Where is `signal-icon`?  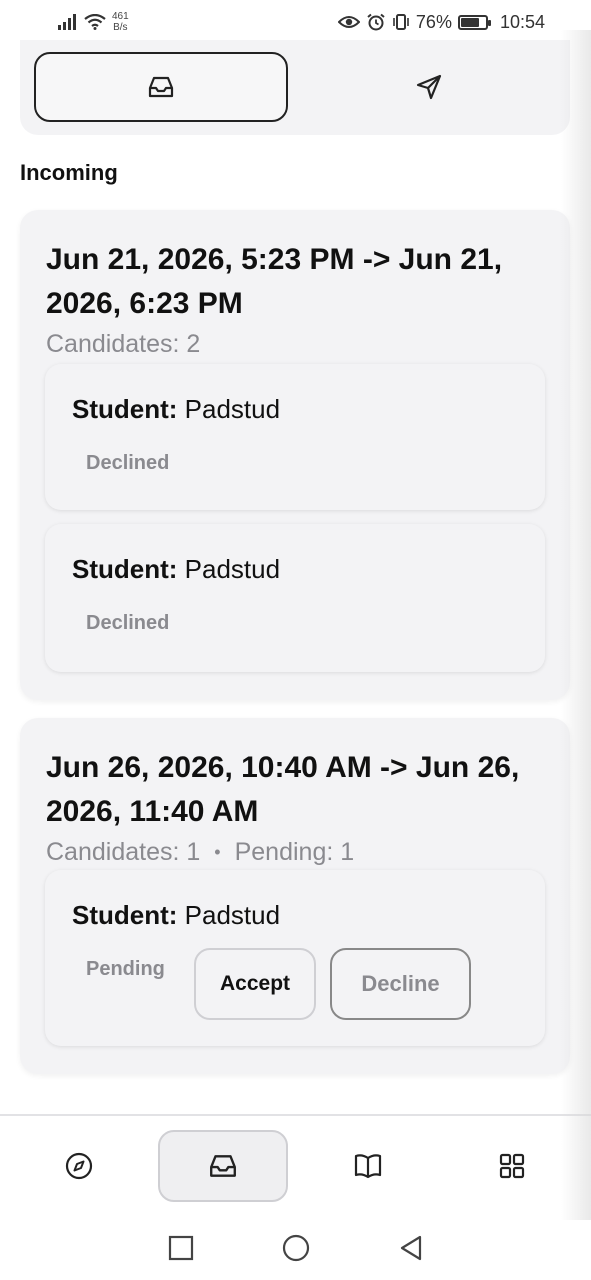 signal-icon is located at coordinates (68, 22).